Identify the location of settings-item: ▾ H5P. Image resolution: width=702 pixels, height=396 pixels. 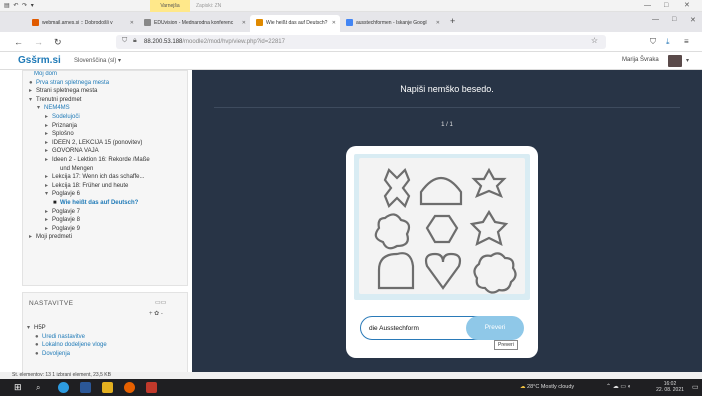
(36, 328).